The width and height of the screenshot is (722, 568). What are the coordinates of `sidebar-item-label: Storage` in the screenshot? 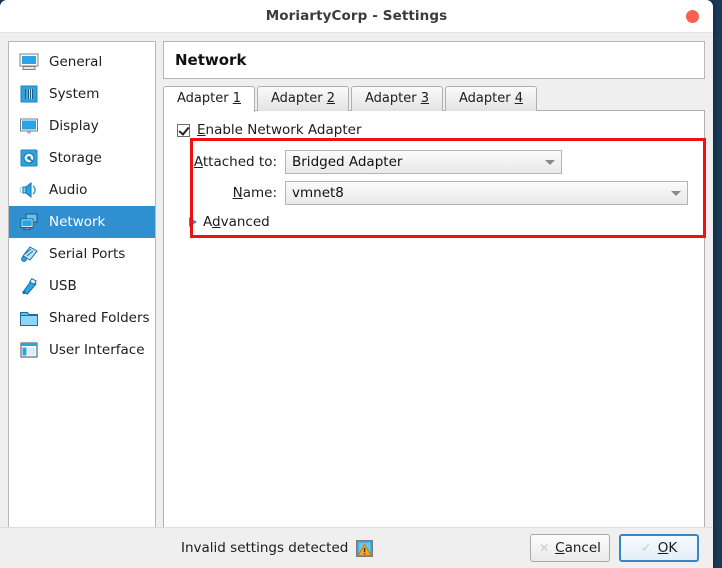 It's located at (75, 158).